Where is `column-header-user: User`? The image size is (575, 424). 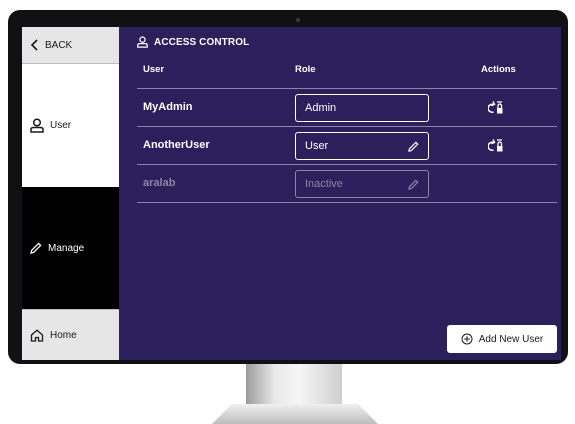
column-header-user: User is located at coordinates (154, 69).